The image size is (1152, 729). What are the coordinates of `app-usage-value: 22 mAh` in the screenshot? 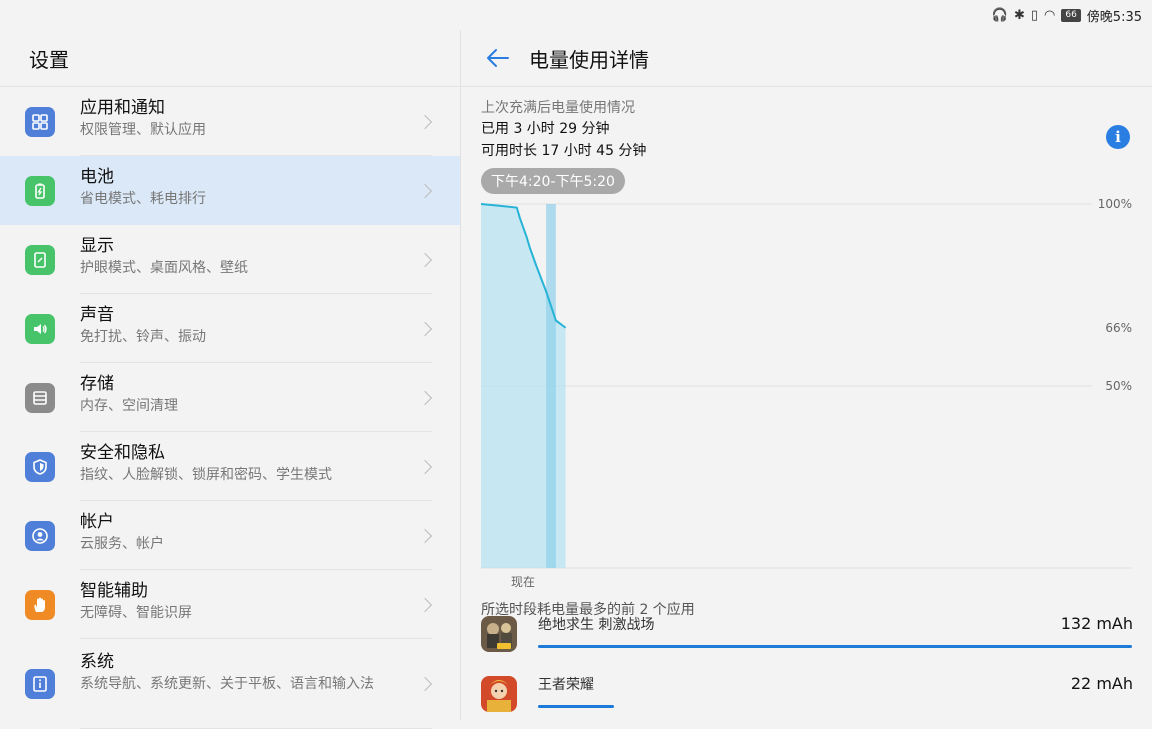 It's located at (1101, 683).